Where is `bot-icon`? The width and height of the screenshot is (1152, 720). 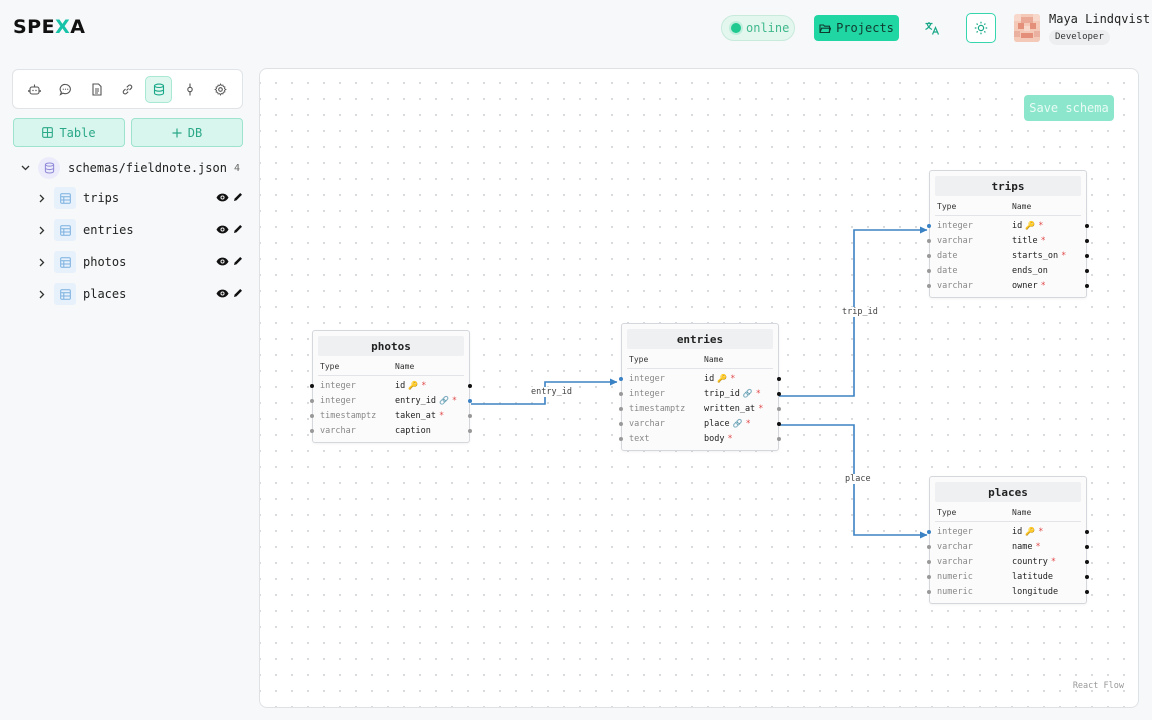 bot-icon is located at coordinates (34, 89).